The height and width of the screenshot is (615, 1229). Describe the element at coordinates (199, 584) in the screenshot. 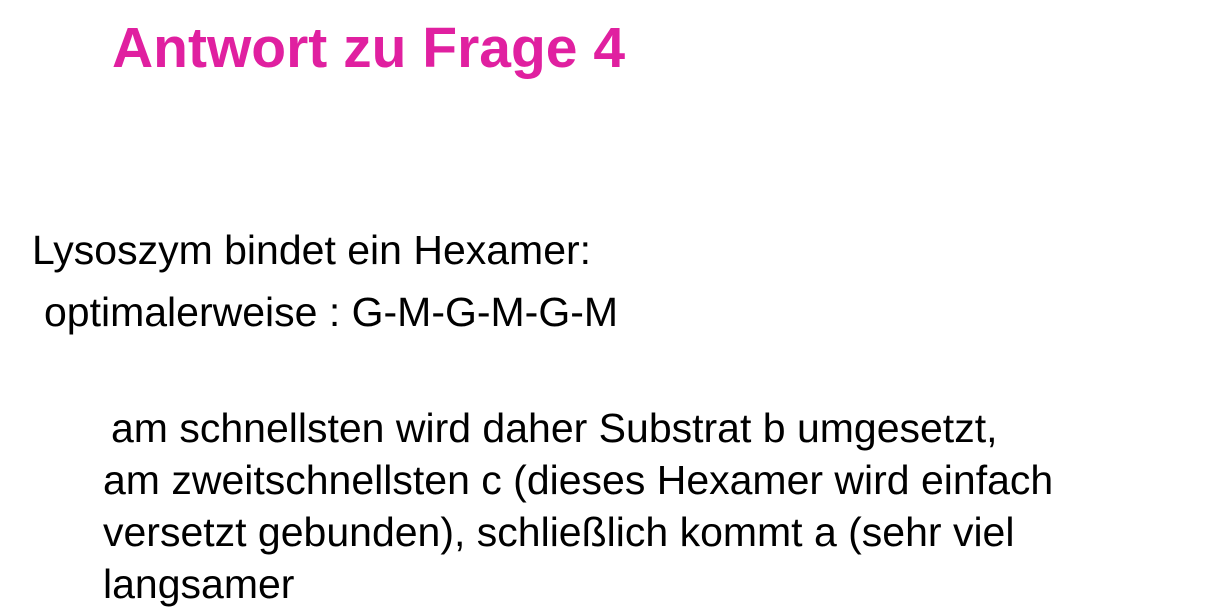

I see `paragraph-line: langsamer` at that location.